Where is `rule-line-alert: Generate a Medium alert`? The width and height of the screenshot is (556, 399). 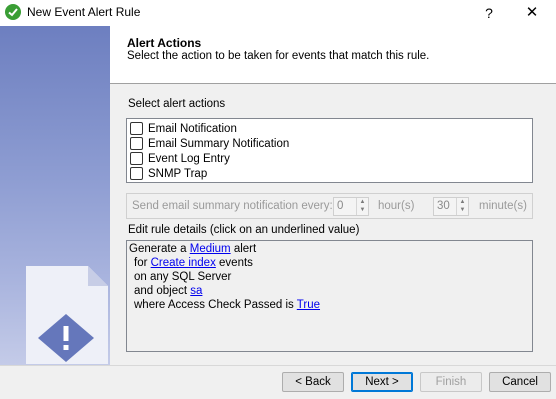 rule-line-alert: Generate a Medium alert is located at coordinates (192, 249).